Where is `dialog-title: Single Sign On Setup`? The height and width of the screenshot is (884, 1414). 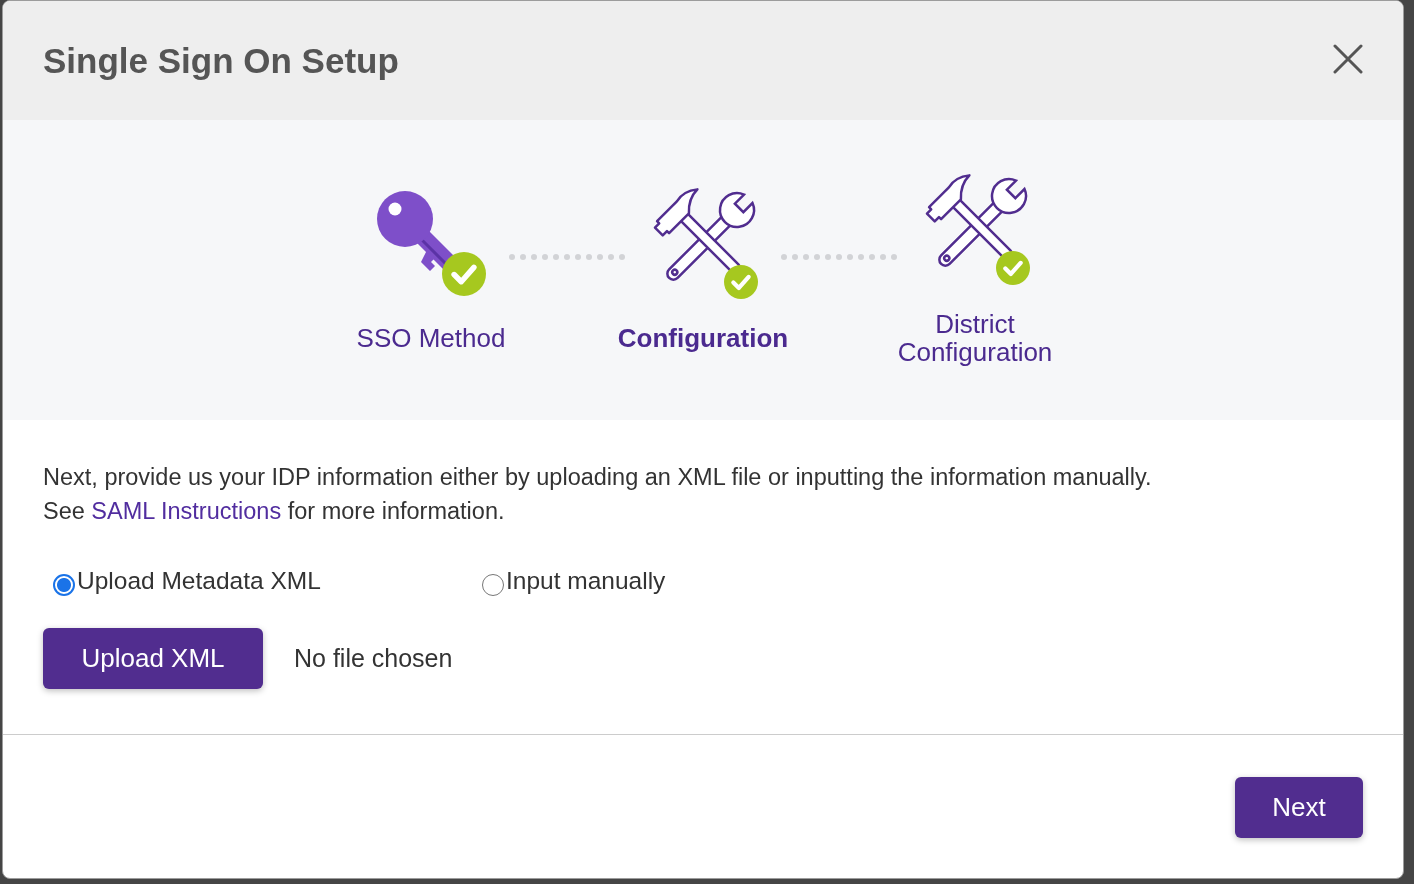
dialog-title: Single Sign On Setup is located at coordinates (221, 60).